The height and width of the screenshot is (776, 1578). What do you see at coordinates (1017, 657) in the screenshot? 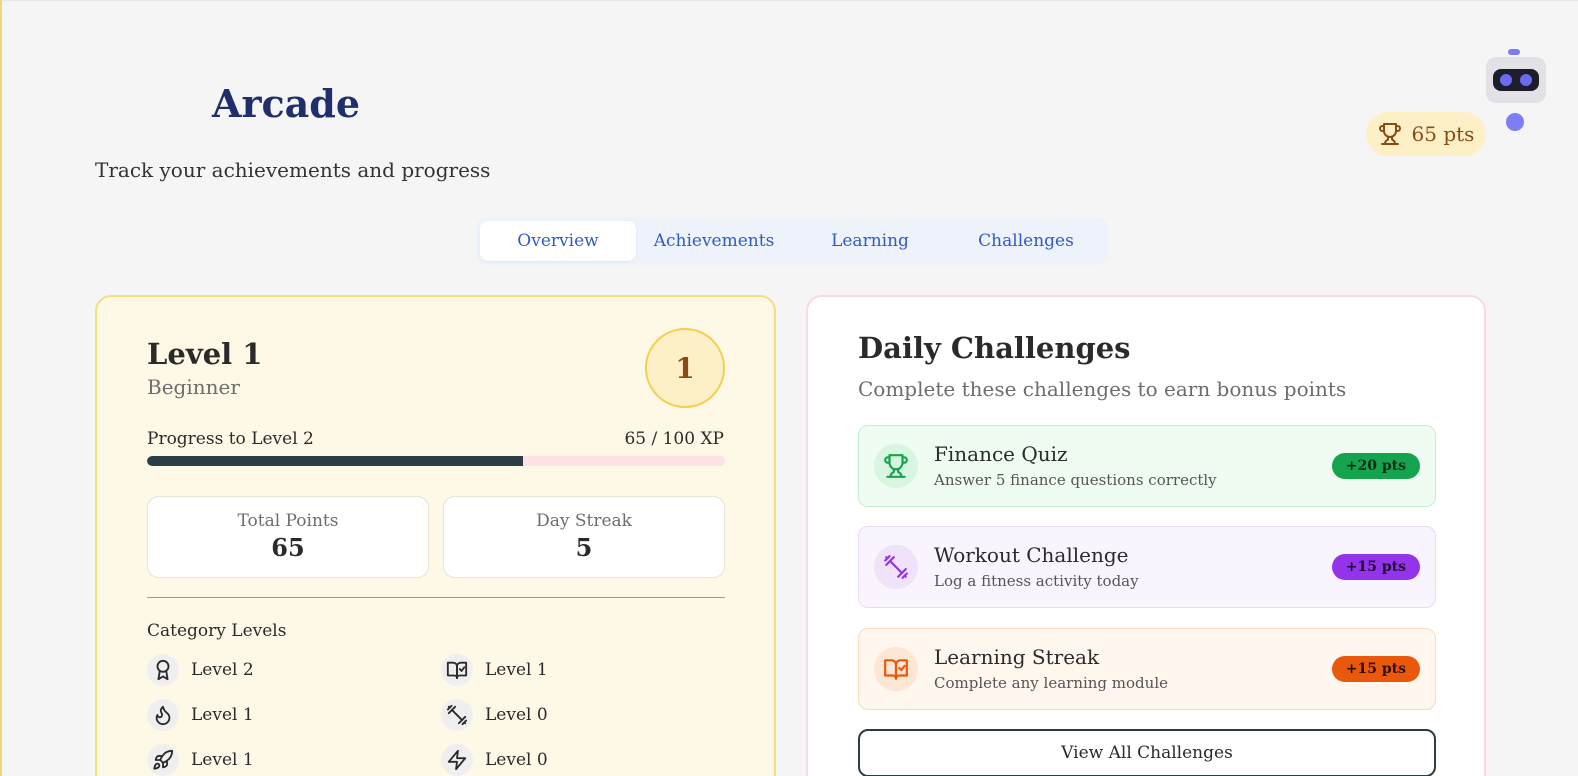
I see `challenge-name: Learning Streak` at bounding box center [1017, 657].